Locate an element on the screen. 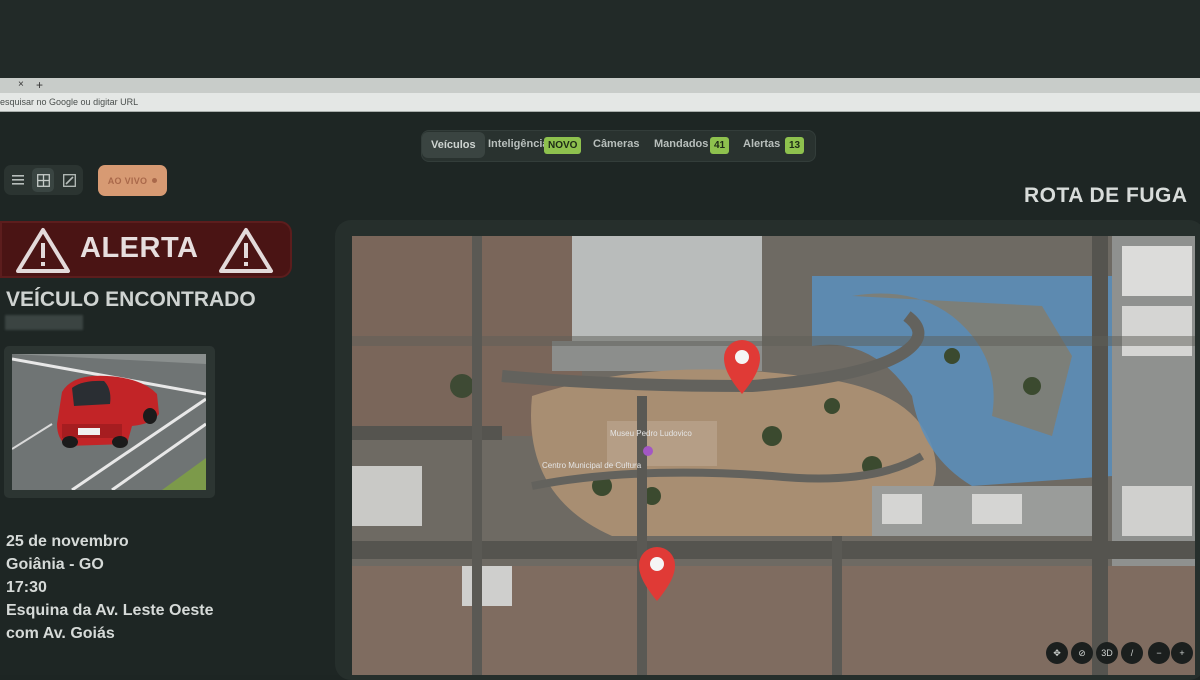 The width and height of the screenshot is (1200, 680). map-label-place2: Centro Municipal de Cultura is located at coordinates (592, 465).